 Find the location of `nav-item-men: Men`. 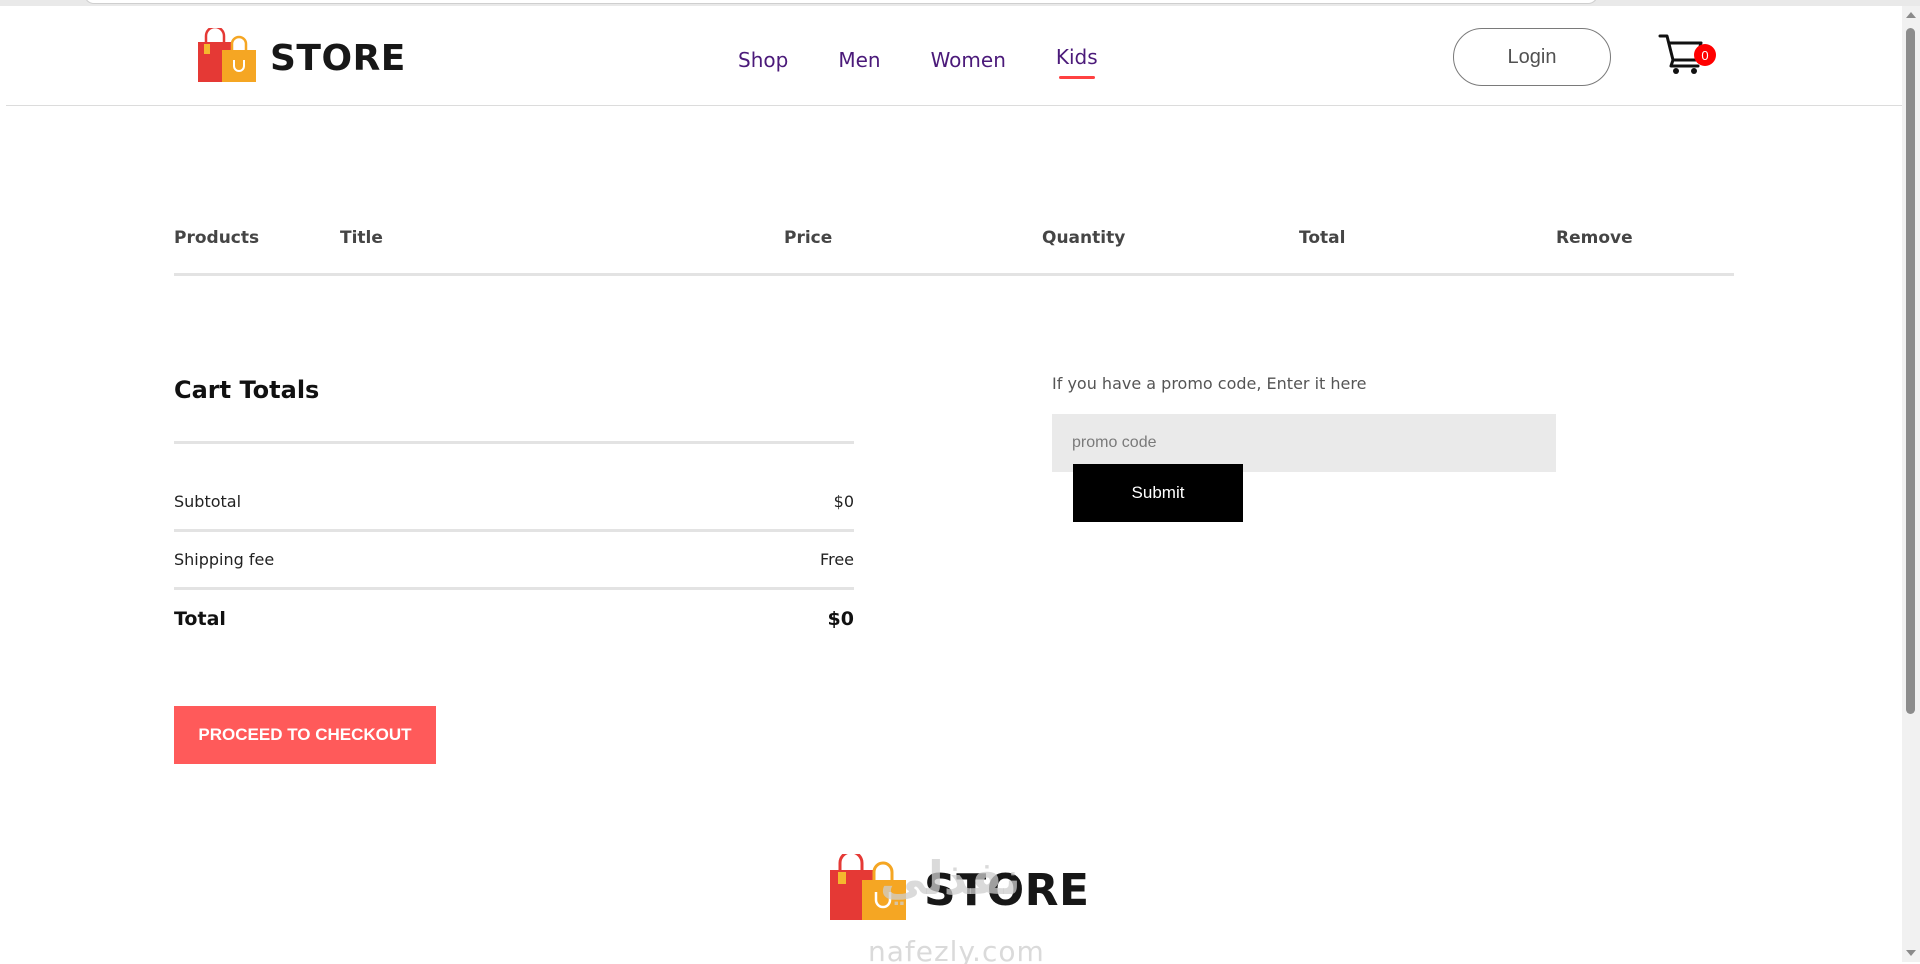

nav-item-men: Men is located at coordinates (859, 60).